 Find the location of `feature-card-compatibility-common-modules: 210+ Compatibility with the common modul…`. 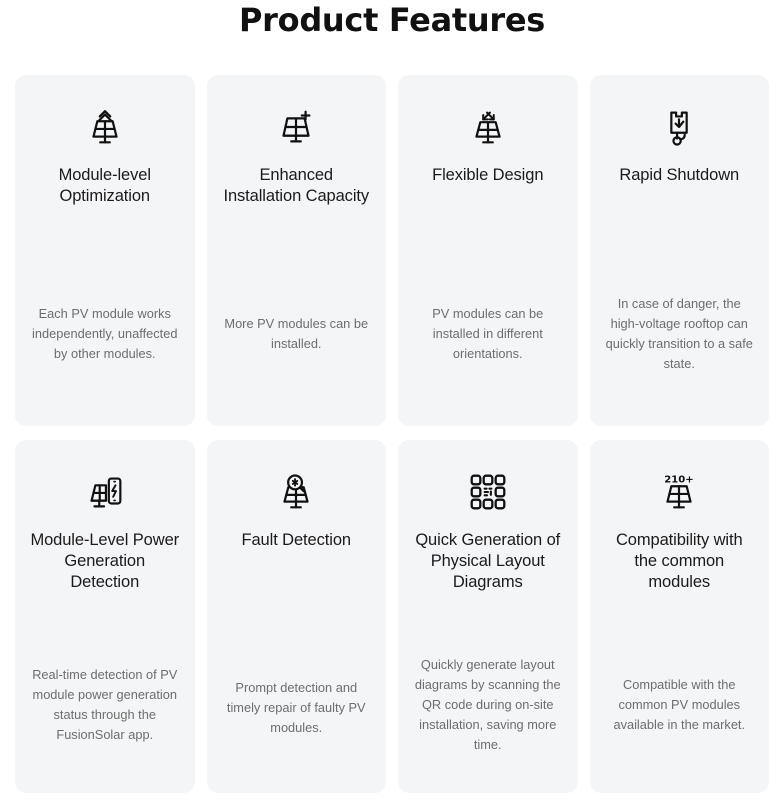

feature-card-compatibility-common-modules: 210+ Compatibility with the common modul… is located at coordinates (679, 616).